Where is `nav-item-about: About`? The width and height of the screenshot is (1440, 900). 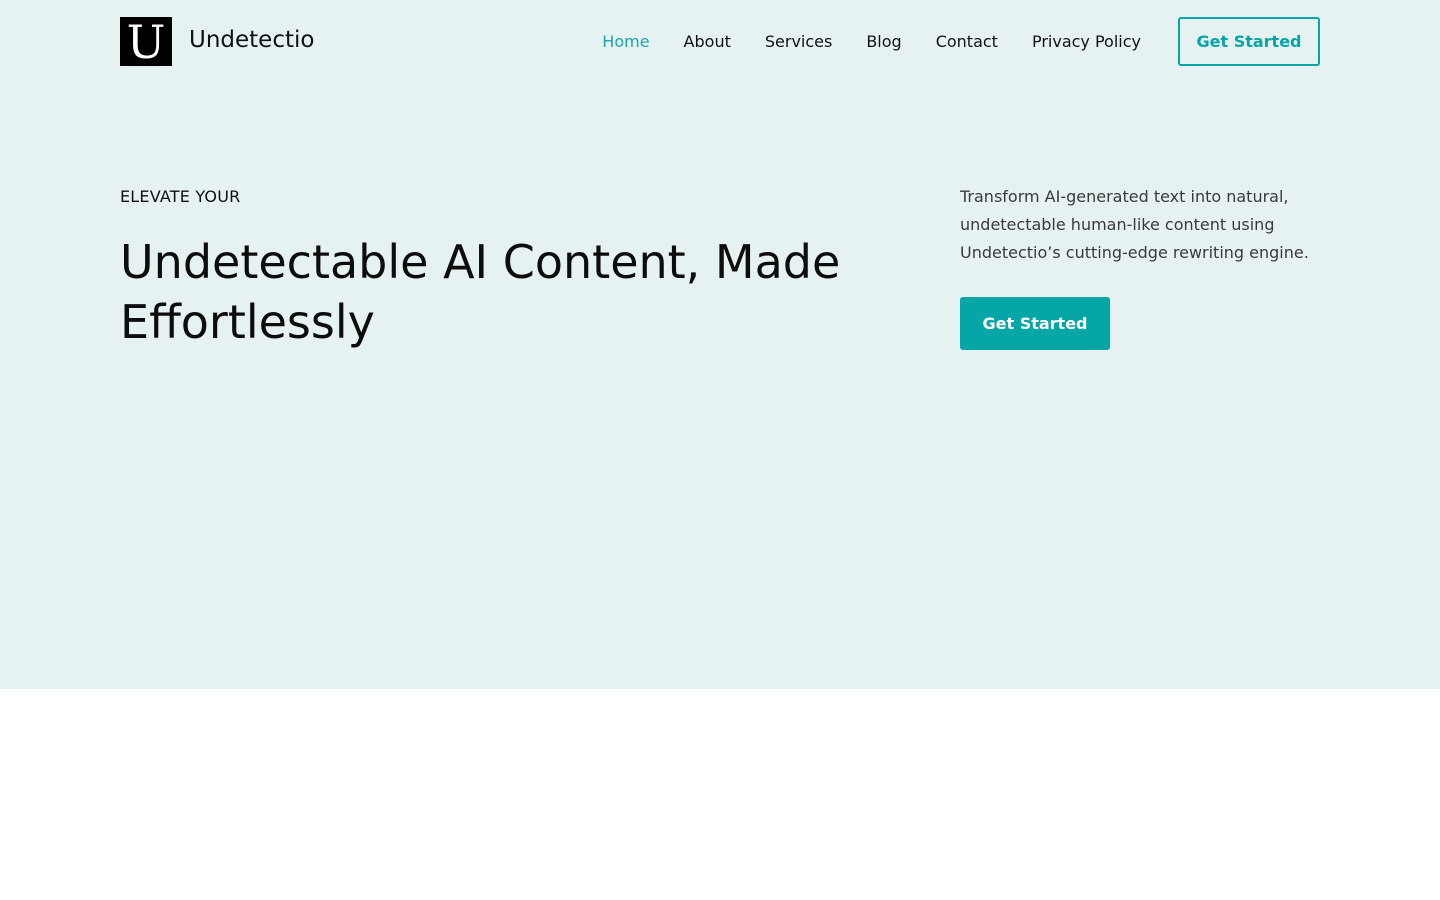
nav-item-about: About is located at coordinates (707, 42).